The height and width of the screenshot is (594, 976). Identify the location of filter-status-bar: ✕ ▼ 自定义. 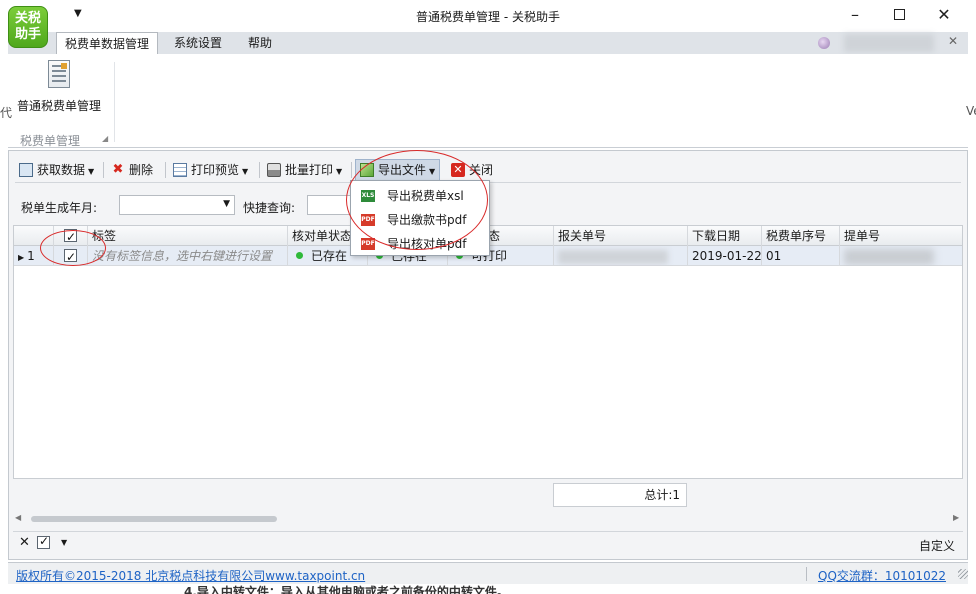
(488, 543).